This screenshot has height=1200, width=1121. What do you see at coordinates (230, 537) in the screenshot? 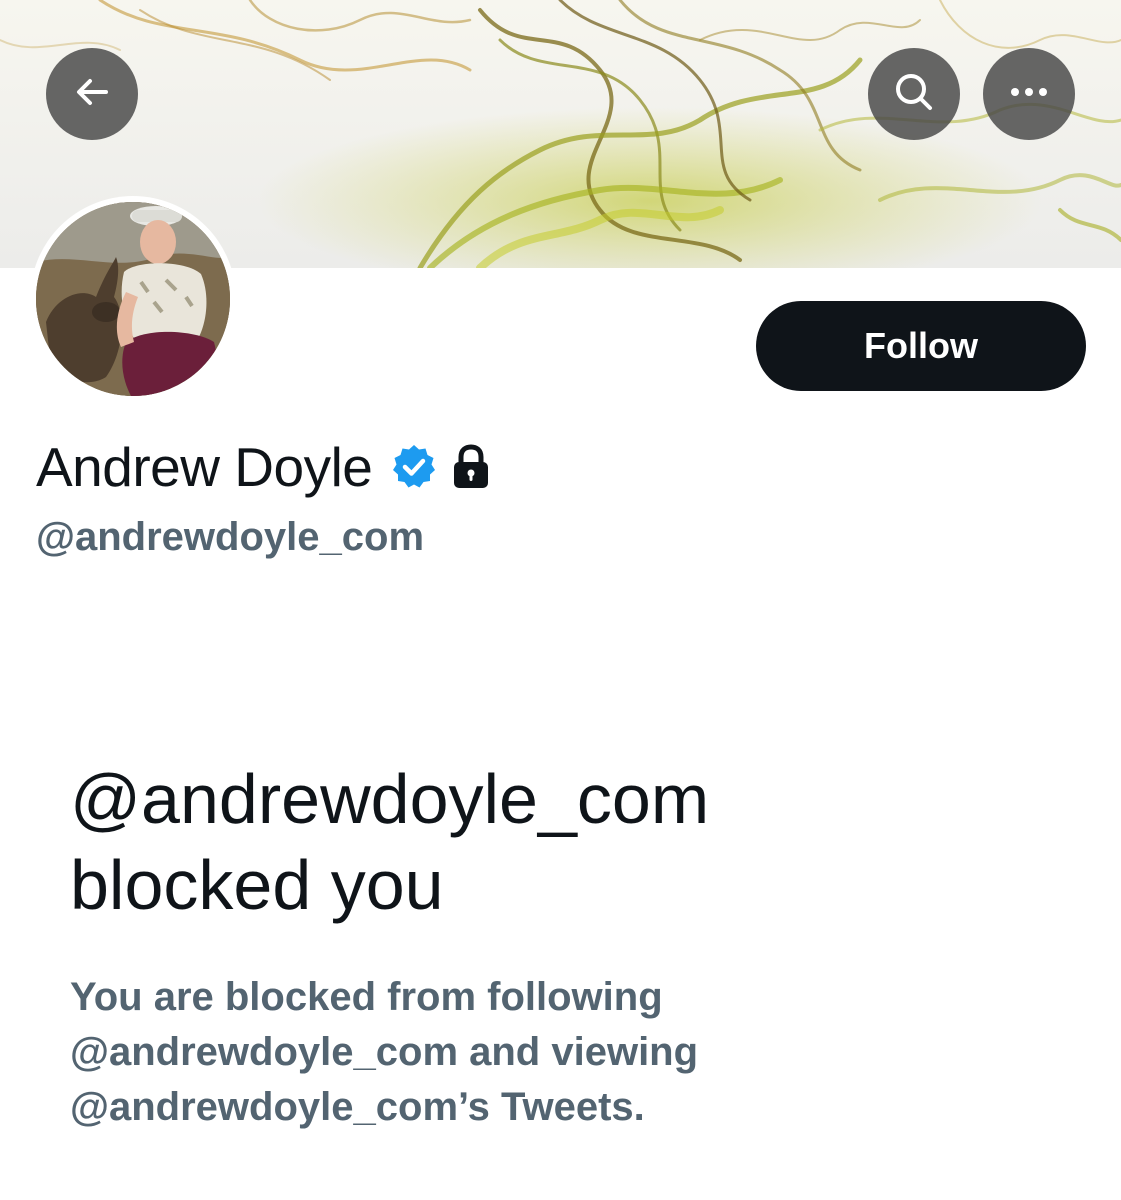
I see `profile-handle: @andrewdoyle_com` at bounding box center [230, 537].